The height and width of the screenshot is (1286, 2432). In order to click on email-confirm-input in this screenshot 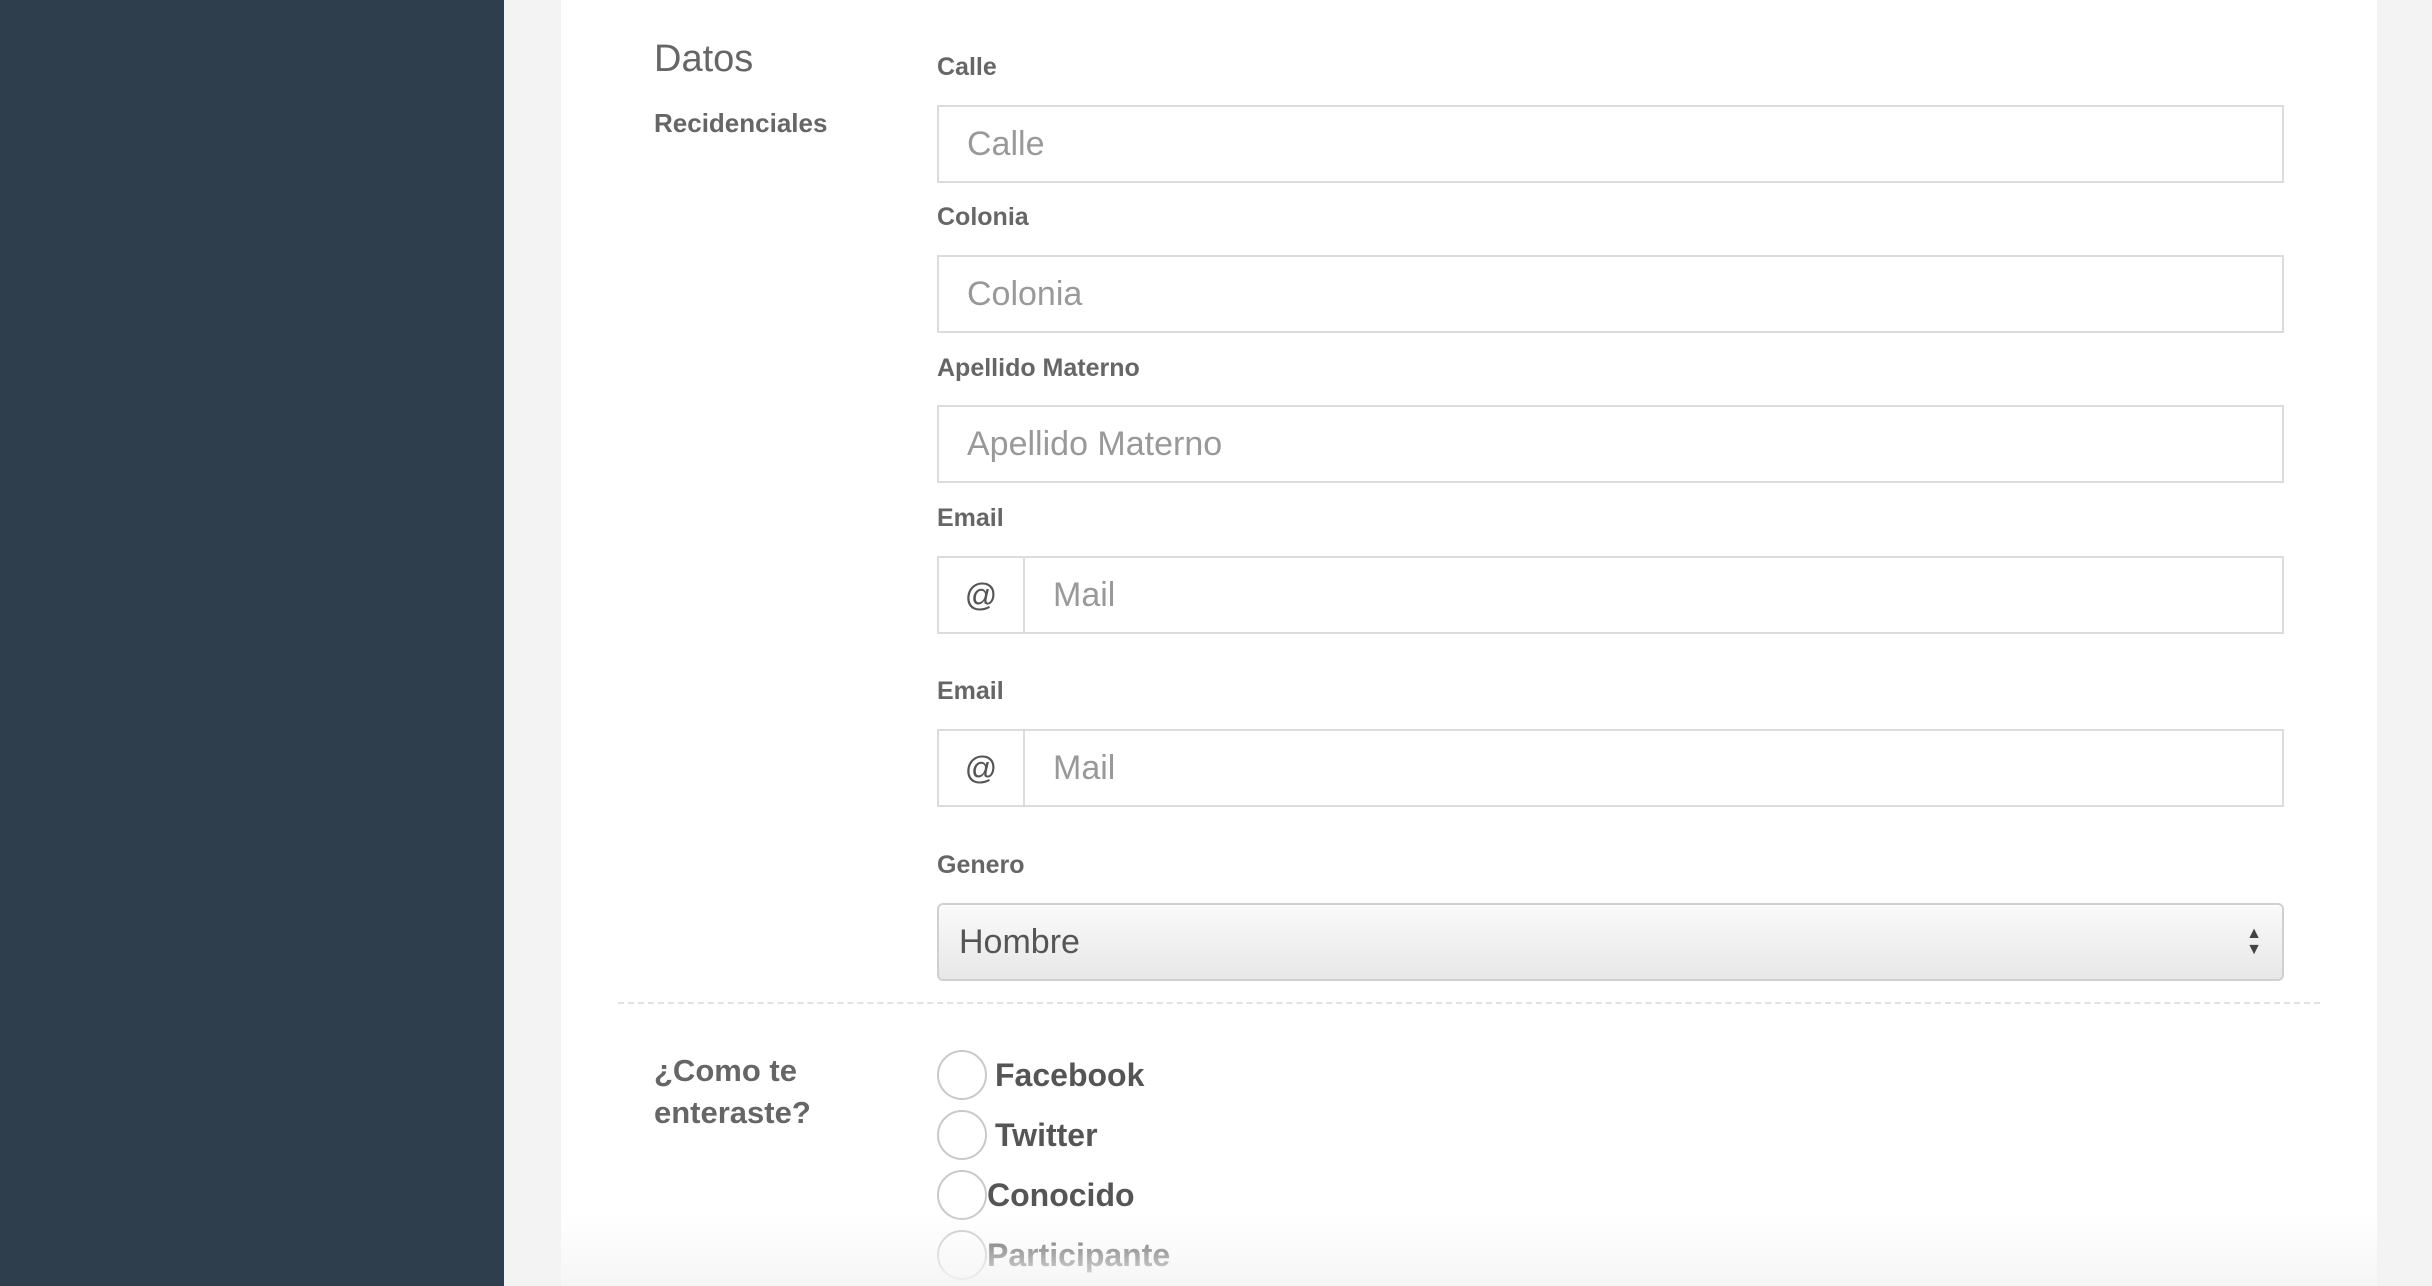, I will do `click(1653, 768)`.